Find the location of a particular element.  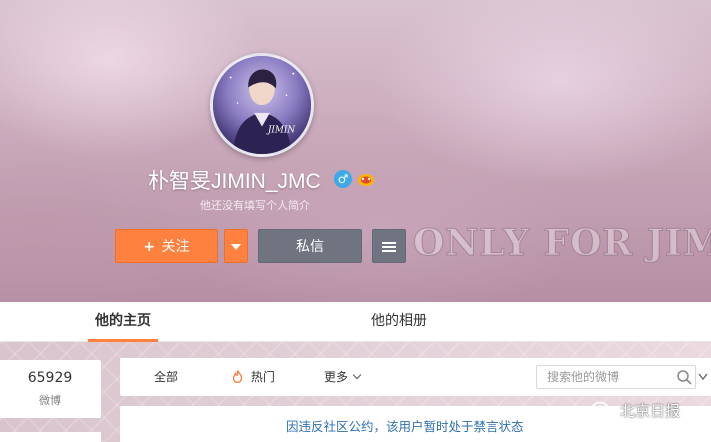

filter-hot: 热门 is located at coordinates (253, 377).